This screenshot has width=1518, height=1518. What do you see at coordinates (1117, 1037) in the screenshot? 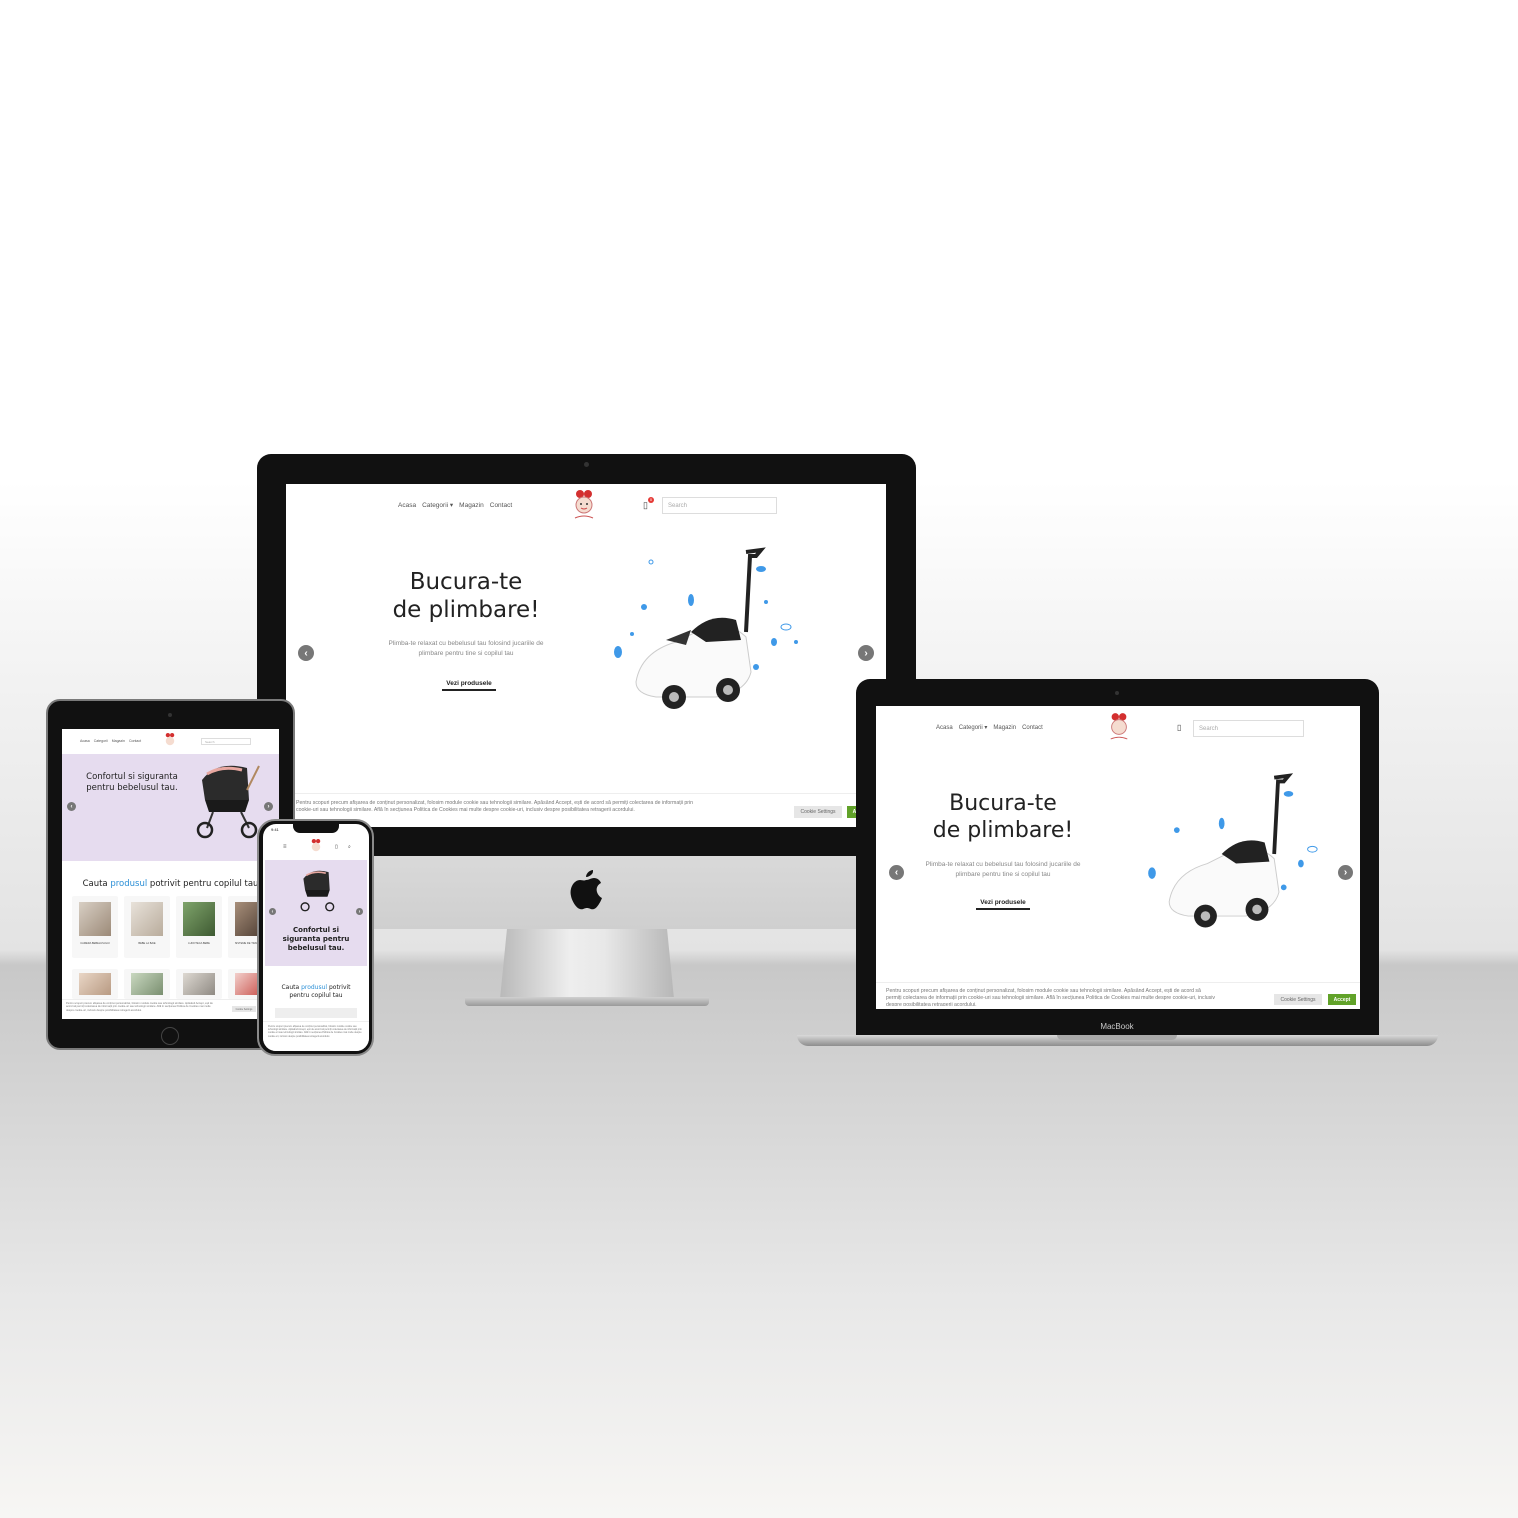
I see `macbook-notch` at bounding box center [1117, 1037].